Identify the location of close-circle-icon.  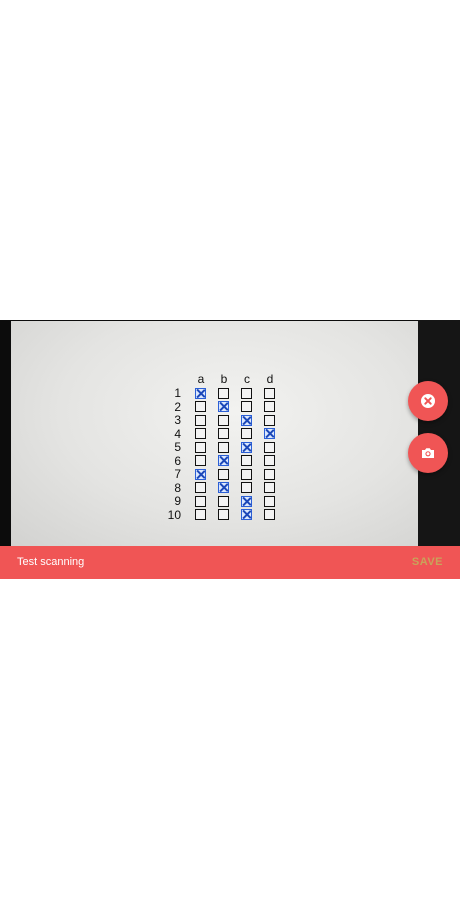
(428, 401).